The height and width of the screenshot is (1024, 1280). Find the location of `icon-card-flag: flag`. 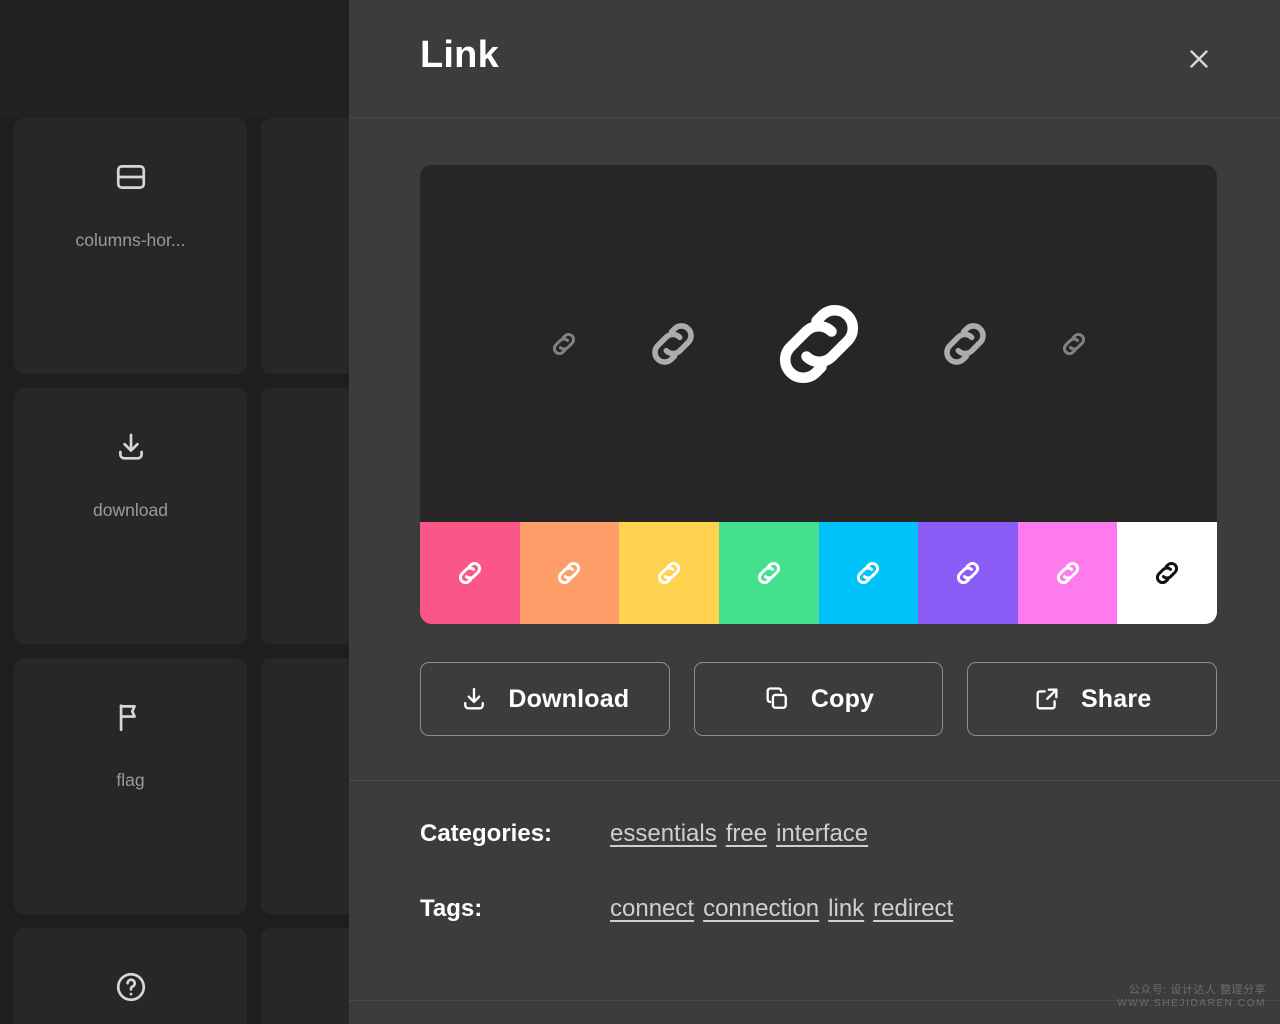

icon-card-flag: flag is located at coordinates (130, 786).